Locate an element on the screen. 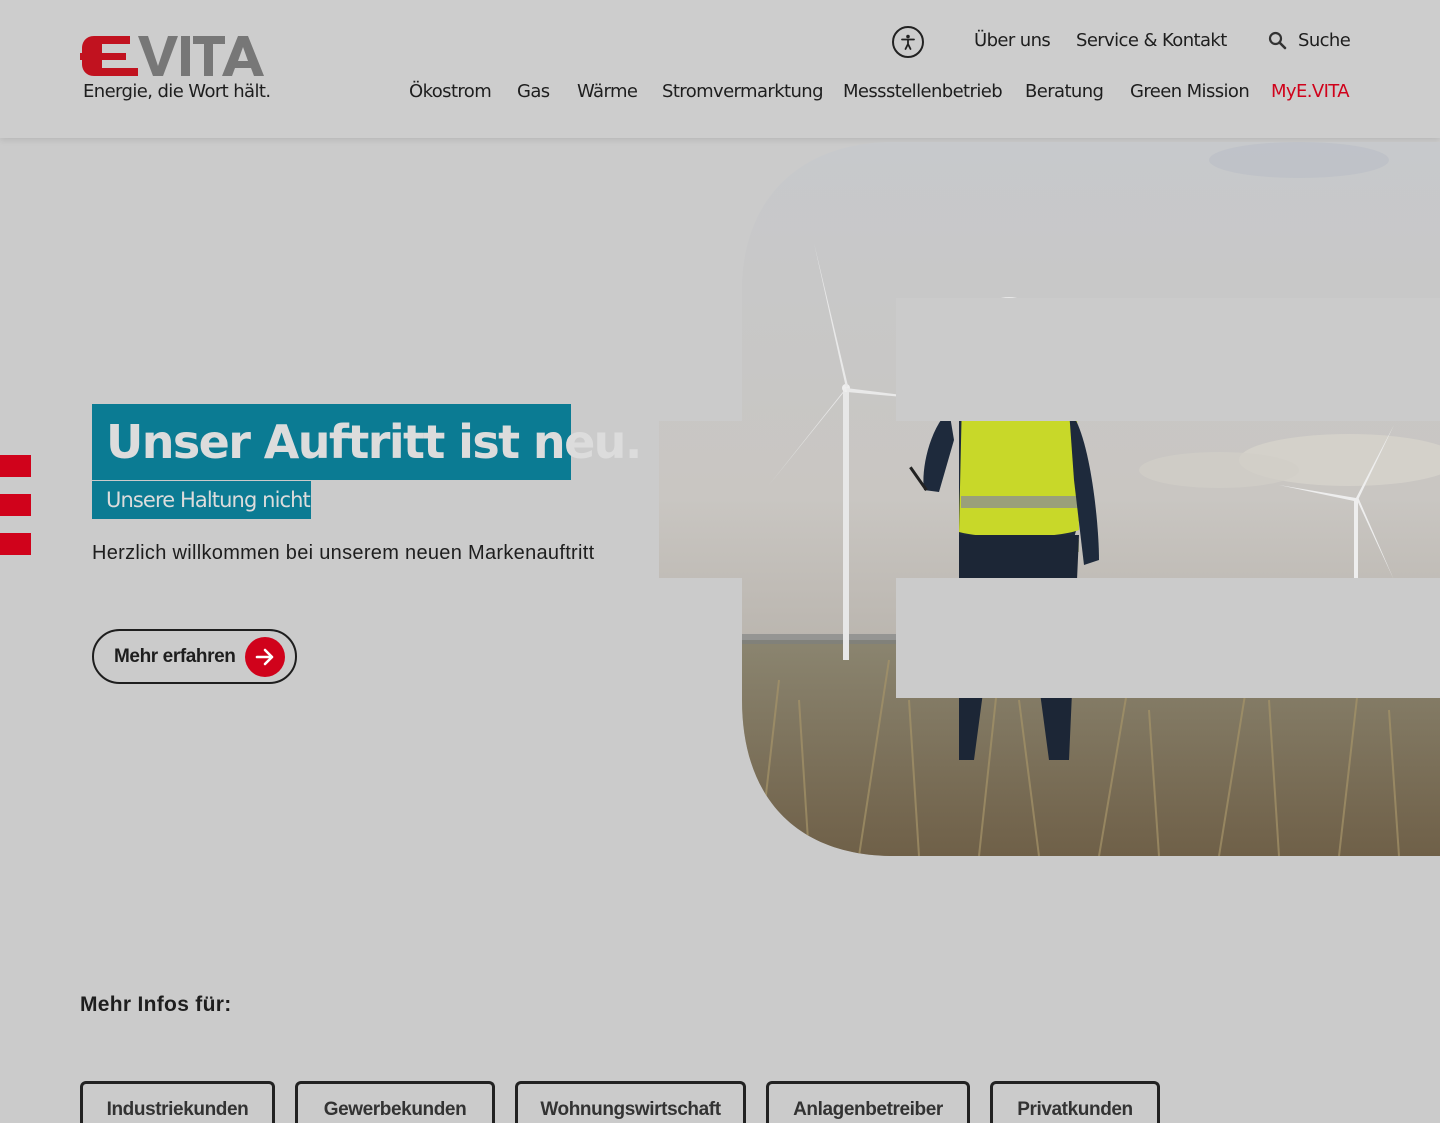 Image resolution: width=1440 pixels, height=1123 pixels. nav-item-oekostrom: Ökostrom is located at coordinates (450, 91).